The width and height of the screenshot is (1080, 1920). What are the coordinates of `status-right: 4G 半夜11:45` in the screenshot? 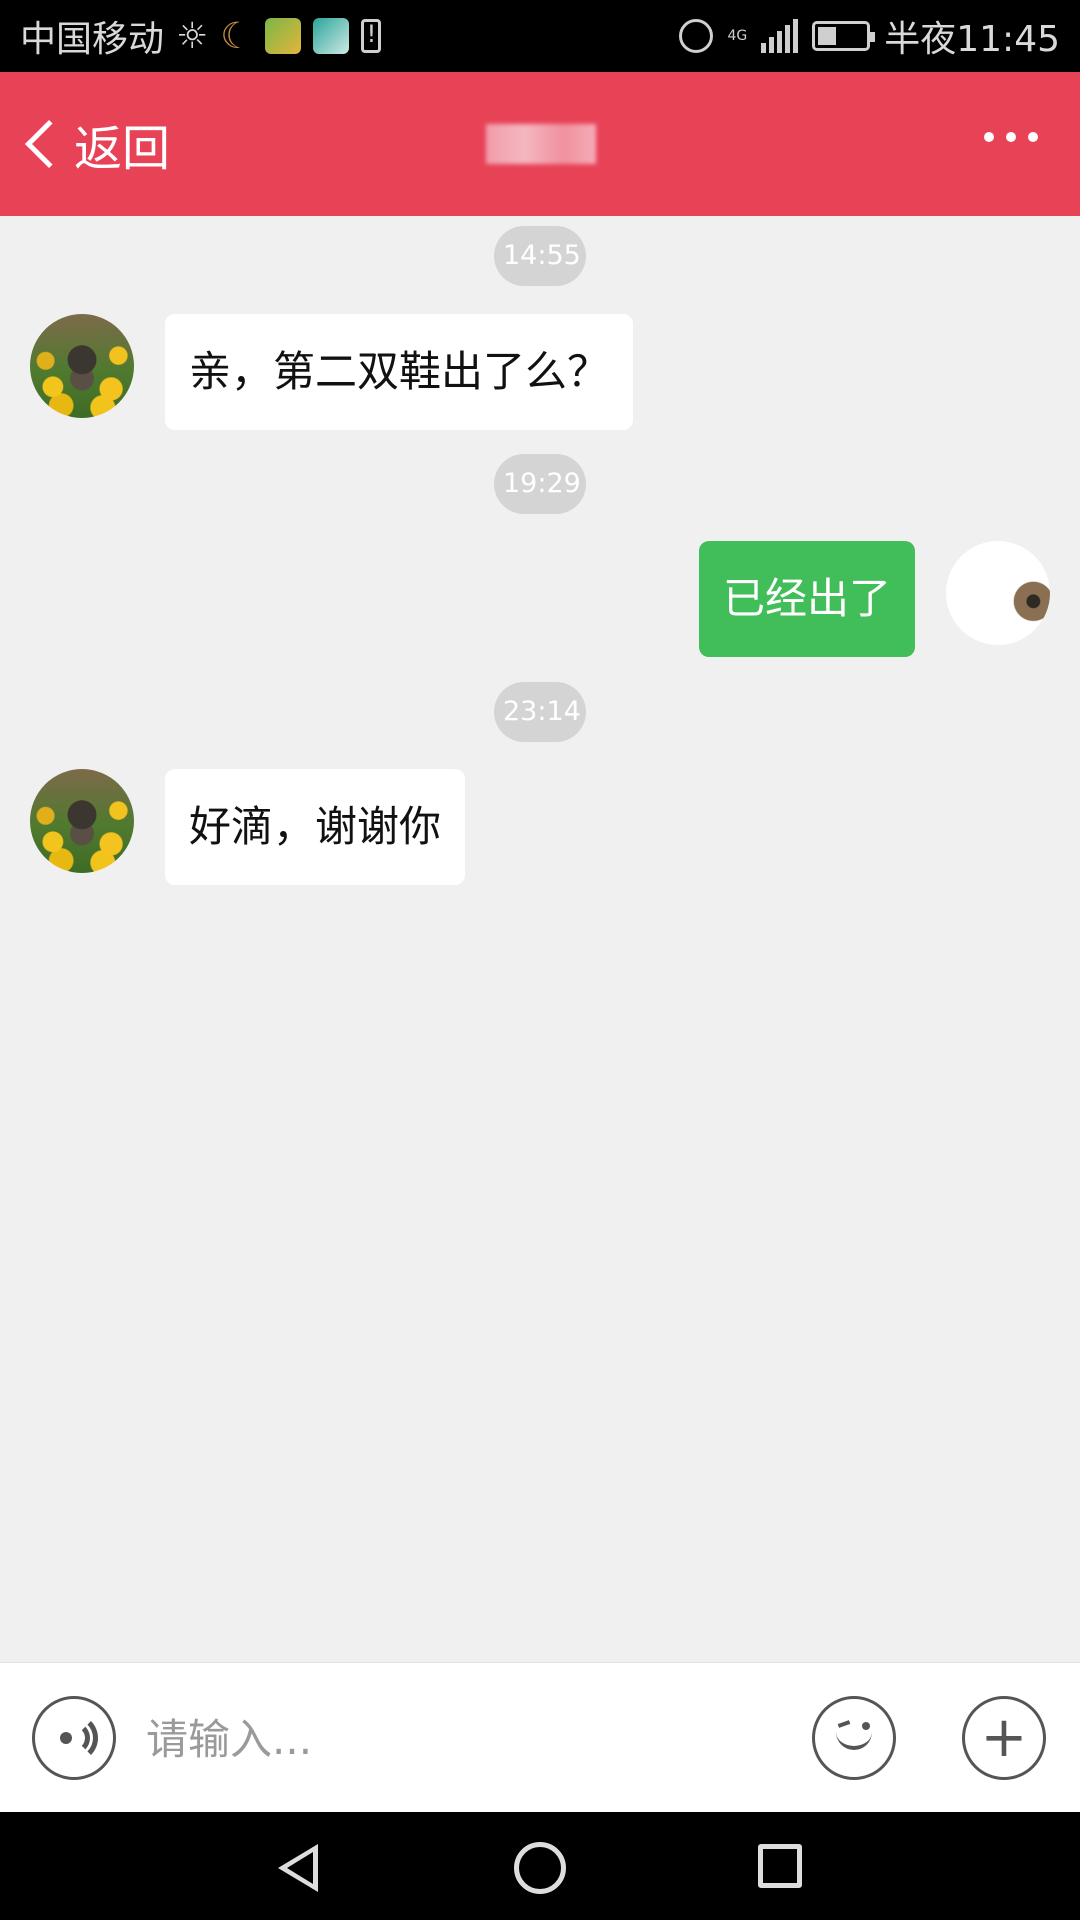 It's located at (869, 36).